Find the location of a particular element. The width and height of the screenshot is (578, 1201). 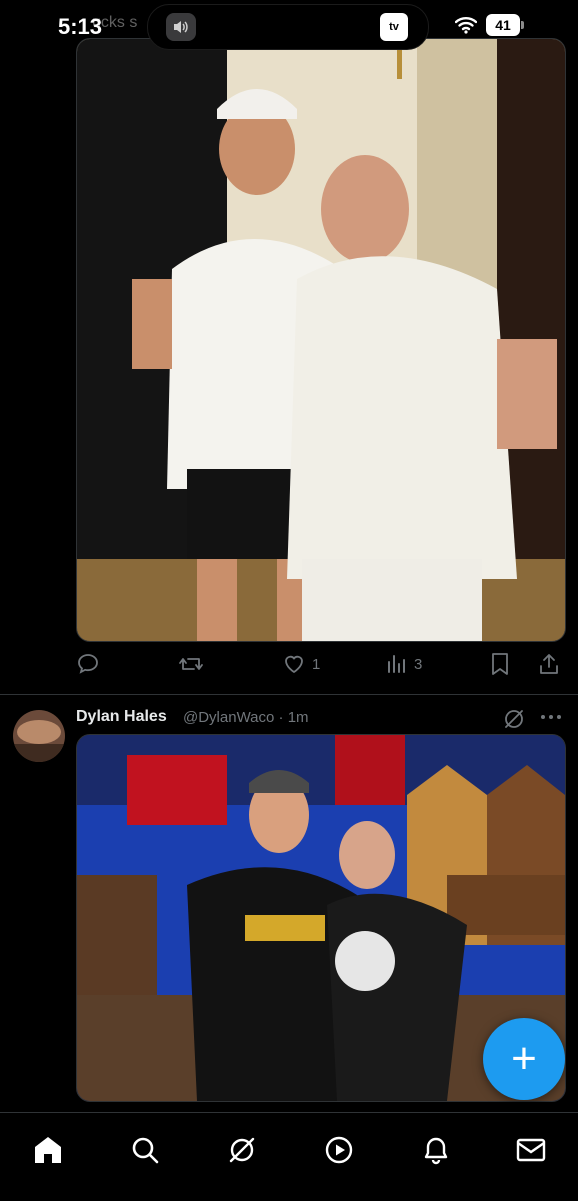

home-icon is located at coordinates (48, 1150).